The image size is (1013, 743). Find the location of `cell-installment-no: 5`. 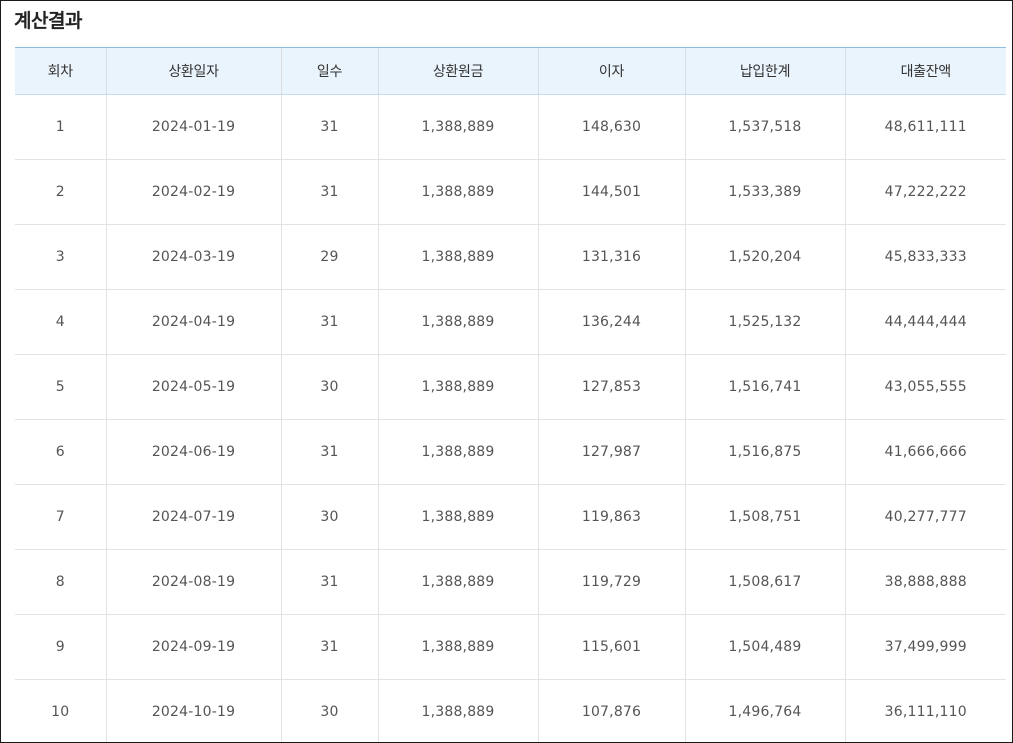

cell-installment-no: 5 is located at coordinates (60, 387).